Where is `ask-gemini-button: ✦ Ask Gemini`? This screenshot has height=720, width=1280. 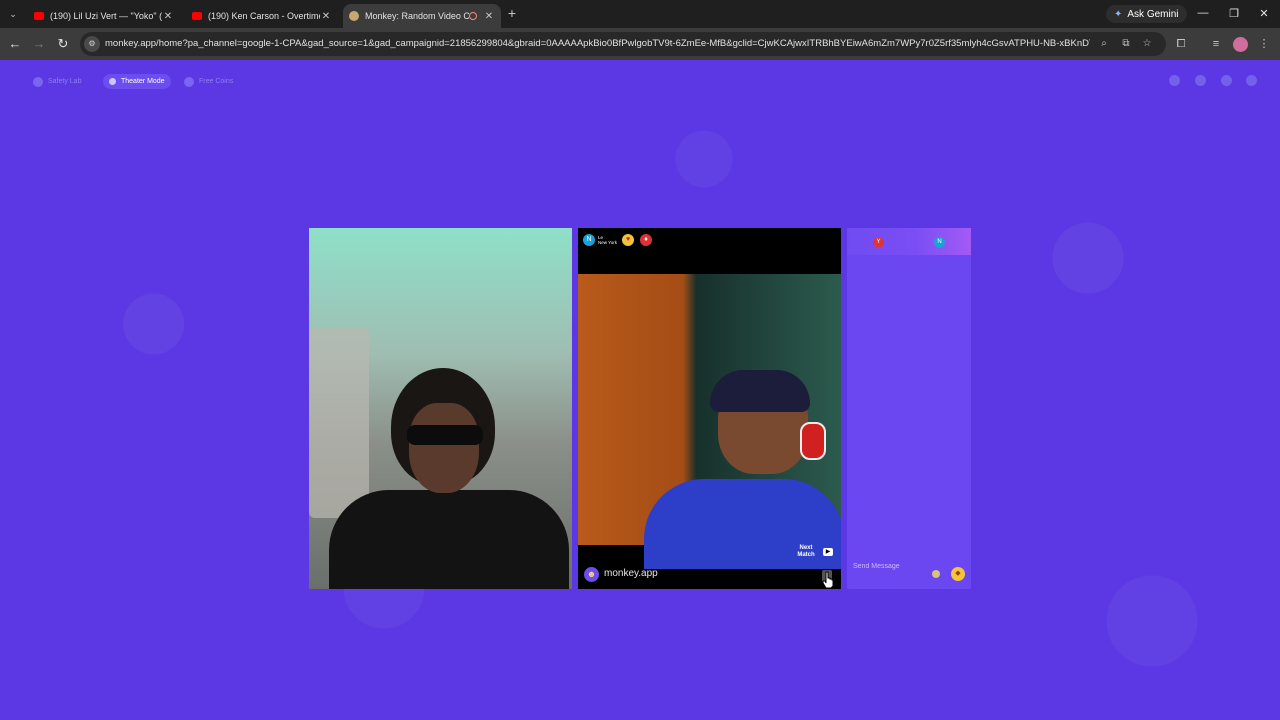
ask-gemini-button: ✦ Ask Gemini is located at coordinates (1146, 14).